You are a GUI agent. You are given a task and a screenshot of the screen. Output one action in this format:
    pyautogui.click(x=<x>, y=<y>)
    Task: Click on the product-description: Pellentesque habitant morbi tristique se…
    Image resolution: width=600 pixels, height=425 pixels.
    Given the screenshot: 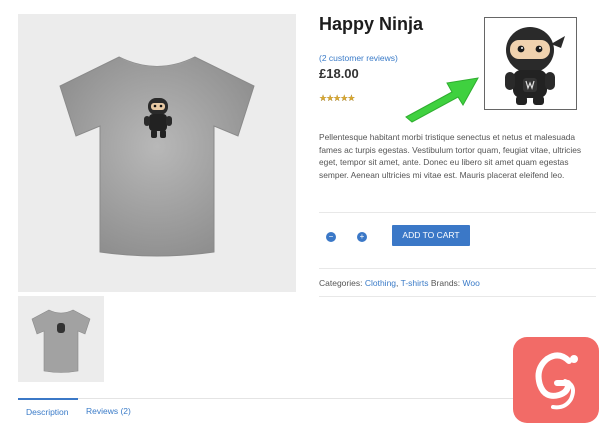 What is the action you would take?
    pyautogui.click(x=450, y=156)
    